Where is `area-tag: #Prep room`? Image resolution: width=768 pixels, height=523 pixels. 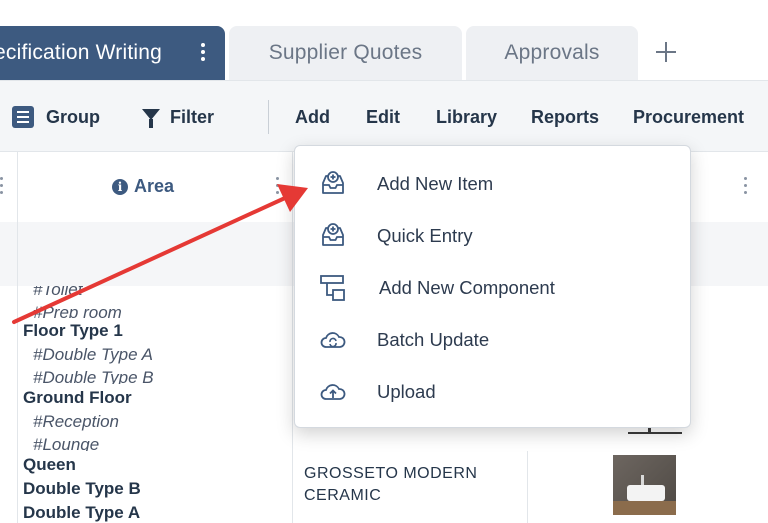
area-tag: #Prep room is located at coordinates (77, 311).